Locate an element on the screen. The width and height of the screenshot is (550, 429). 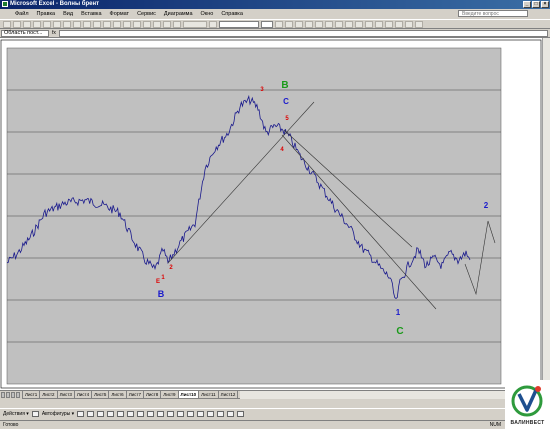
status-bar: Готово NUM is located at coordinates (252, 424).